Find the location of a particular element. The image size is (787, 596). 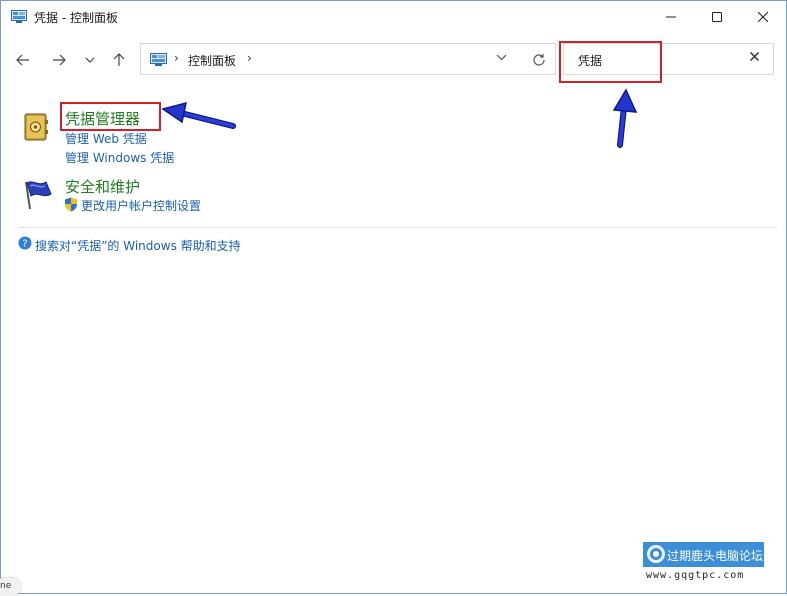

corner-tab-label: ne is located at coordinates (6, 586).